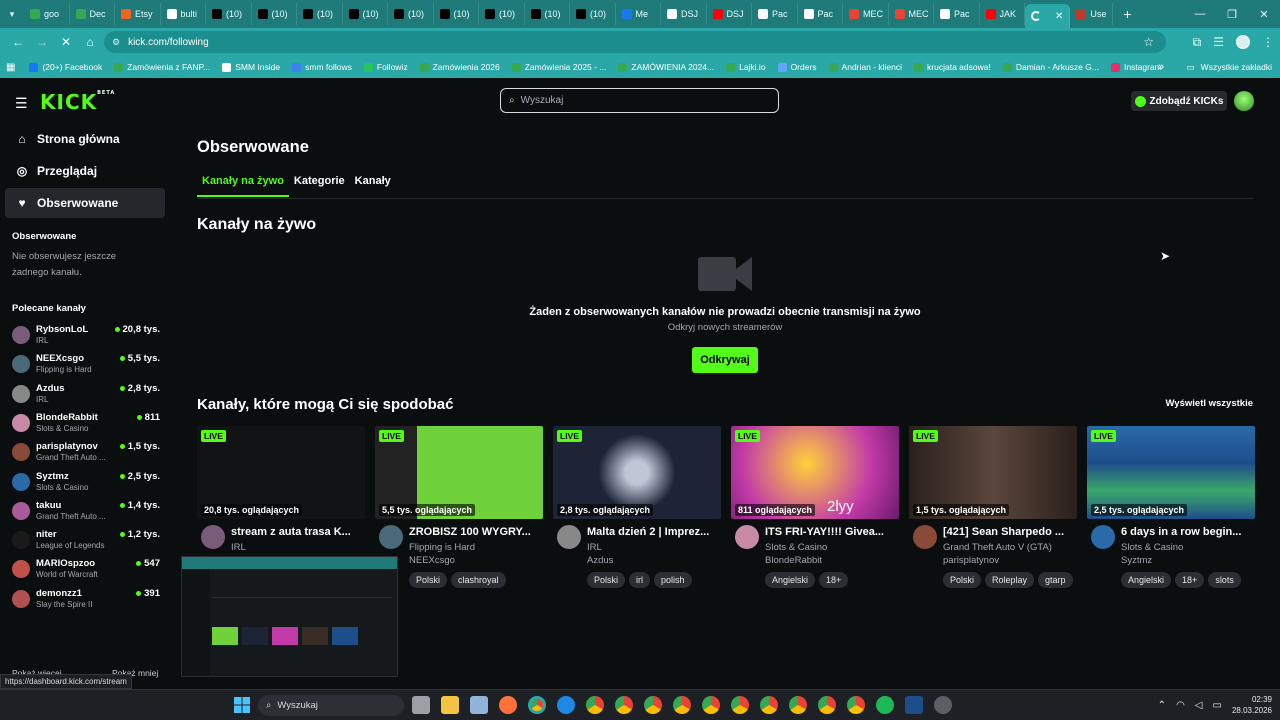  What do you see at coordinates (1048, 16) in the screenshot?
I see `tab-active-kick: ✕` at bounding box center [1048, 16].